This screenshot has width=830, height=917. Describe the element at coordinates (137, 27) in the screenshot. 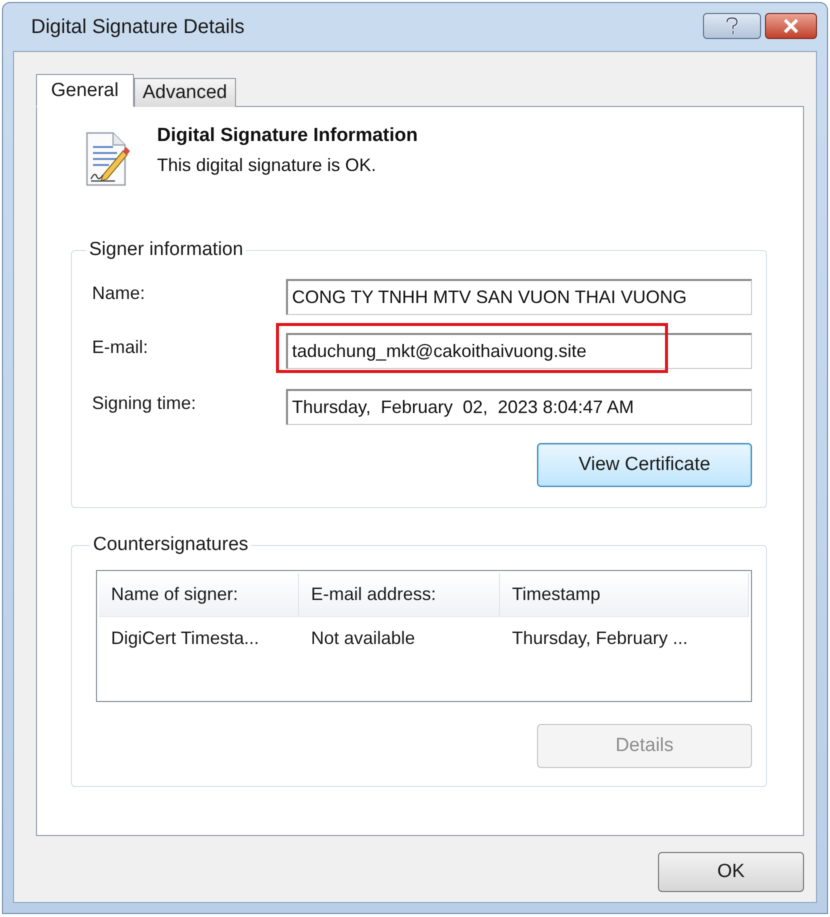

I see `window-title: Digital Signature Details` at that location.